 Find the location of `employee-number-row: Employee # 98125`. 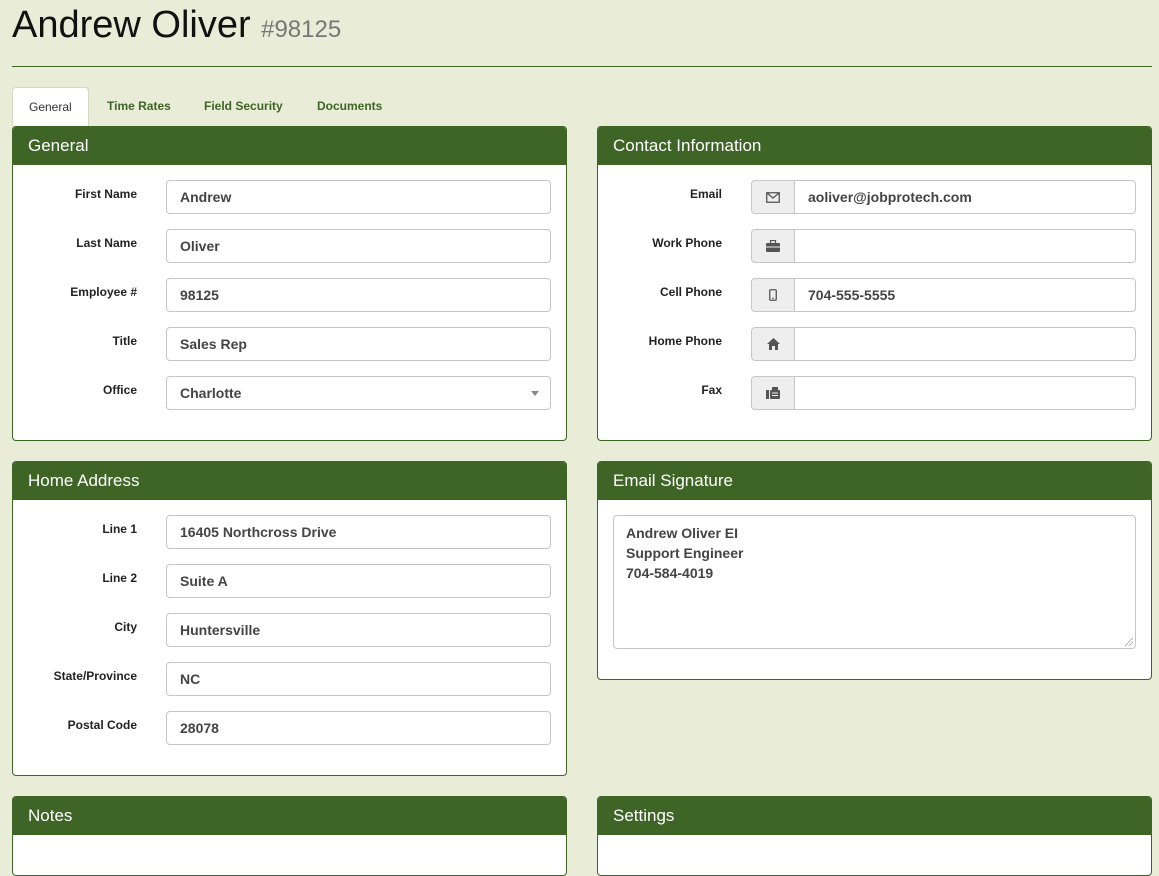

employee-number-row: Employee # 98125 is located at coordinates (289, 295).